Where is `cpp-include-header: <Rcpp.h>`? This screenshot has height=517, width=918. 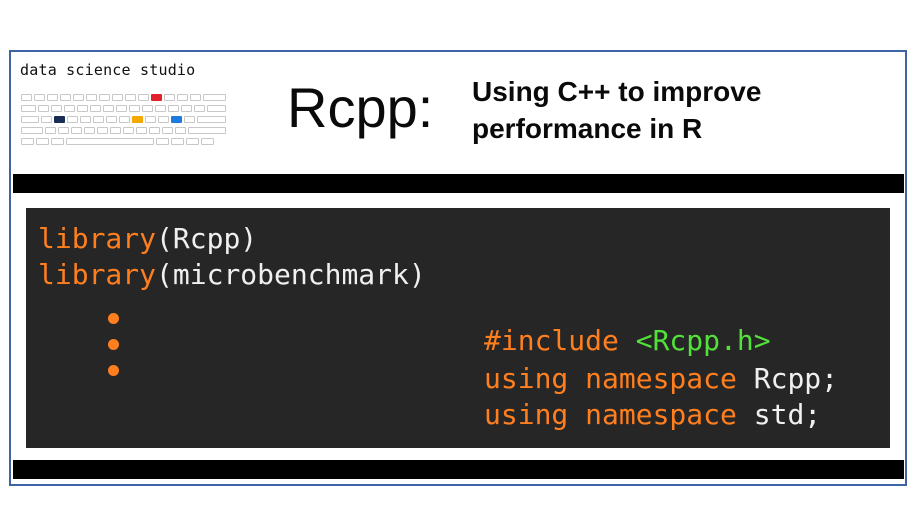 cpp-include-header: <Rcpp.h> is located at coordinates (703, 340).